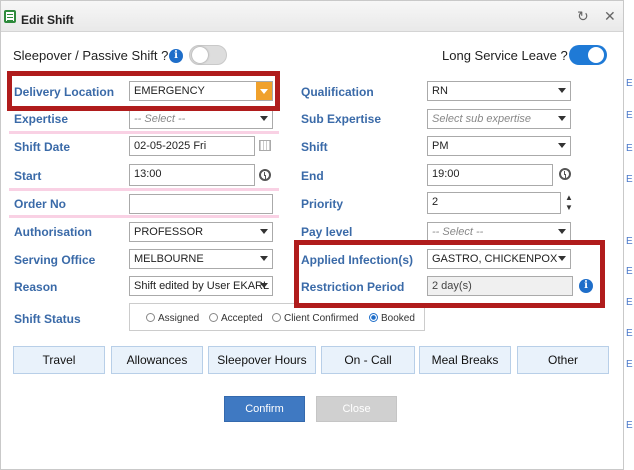  I want to click on restriction-period-label: Restriction Period, so click(353, 287).